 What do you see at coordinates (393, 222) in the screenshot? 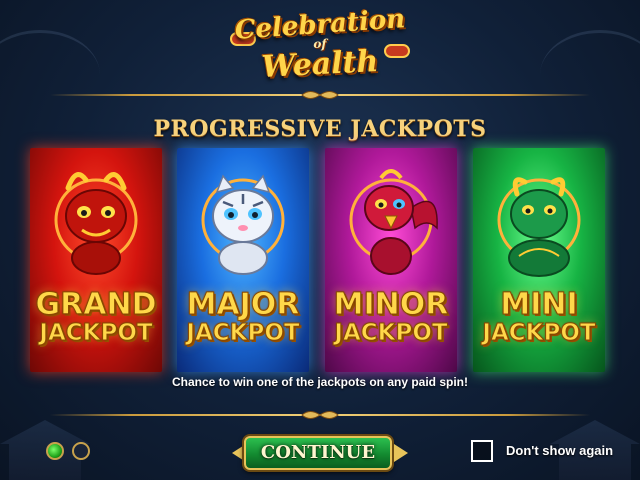
I see `phoenix-bird-icon` at bounding box center [393, 222].